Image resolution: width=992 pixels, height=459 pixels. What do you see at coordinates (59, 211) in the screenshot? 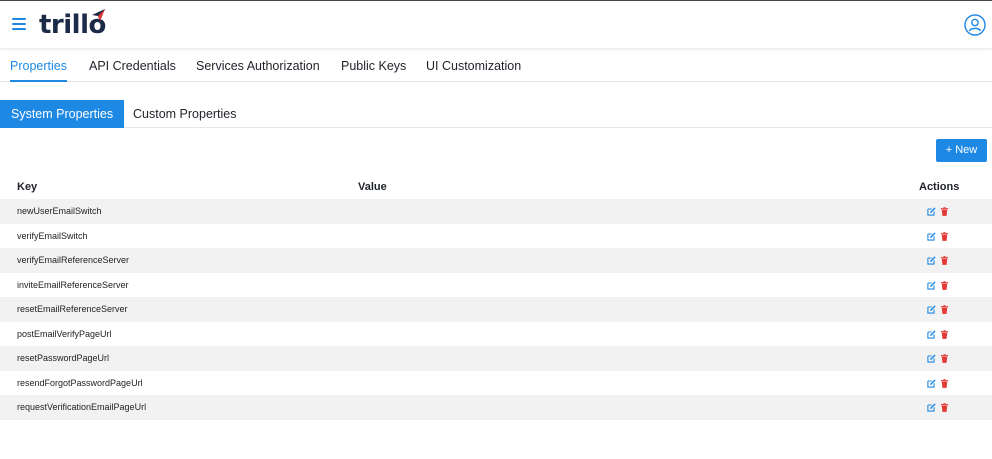
I see `row-key: newUserEmailSwitch` at bounding box center [59, 211].